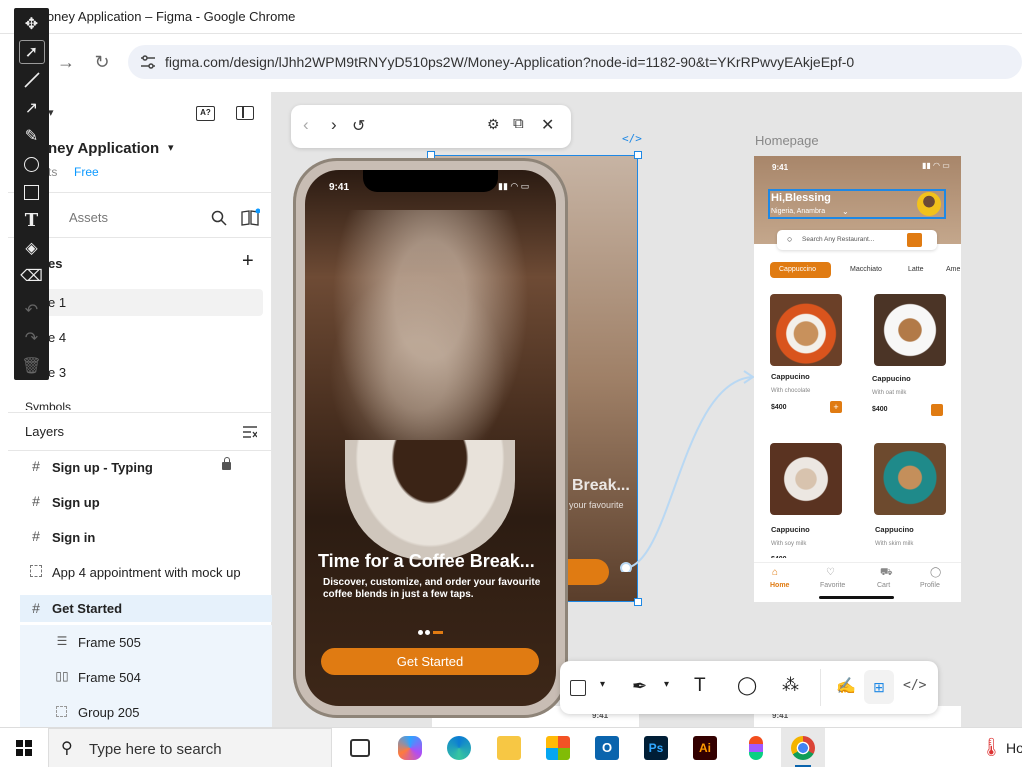 This screenshot has height=767, width=1022. What do you see at coordinates (148, 62) in the screenshot?
I see `site-settings-icon` at bounding box center [148, 62].